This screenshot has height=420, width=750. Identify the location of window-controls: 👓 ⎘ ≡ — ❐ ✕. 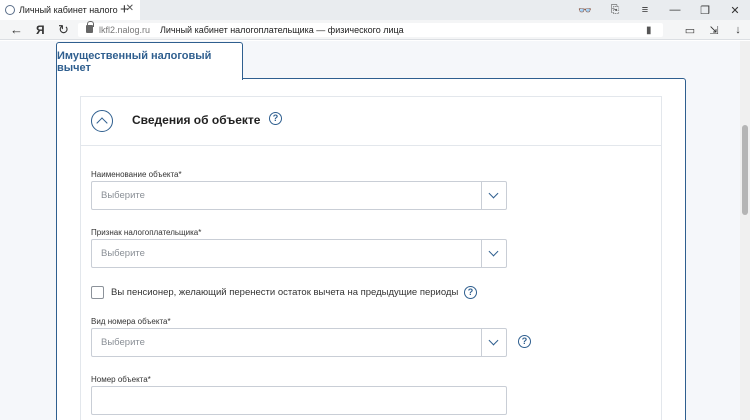
(660, 10).